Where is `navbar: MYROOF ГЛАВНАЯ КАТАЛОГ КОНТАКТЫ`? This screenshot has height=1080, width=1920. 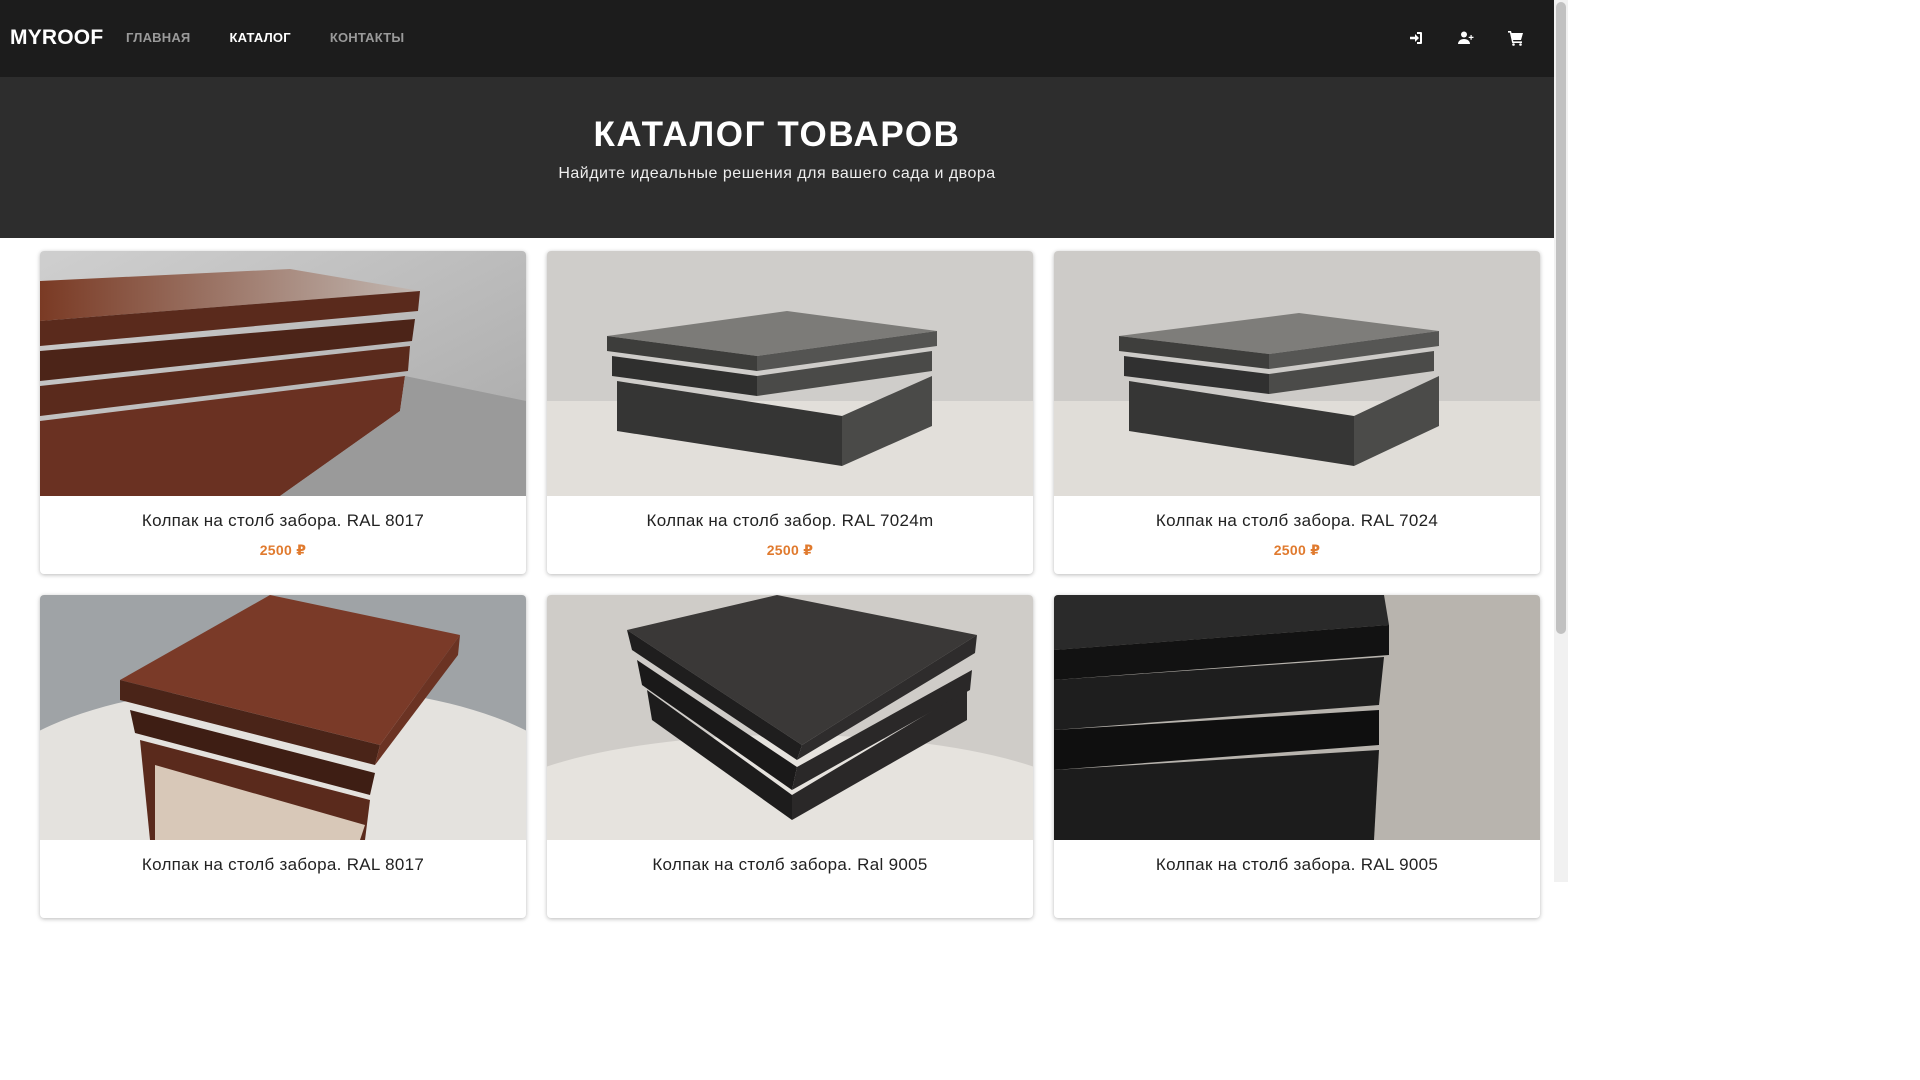 navbar: MYROOF ГЛАВНАЯ КАТАЛОГ КОНТАКТЫ is located at coordinates (777, 38).